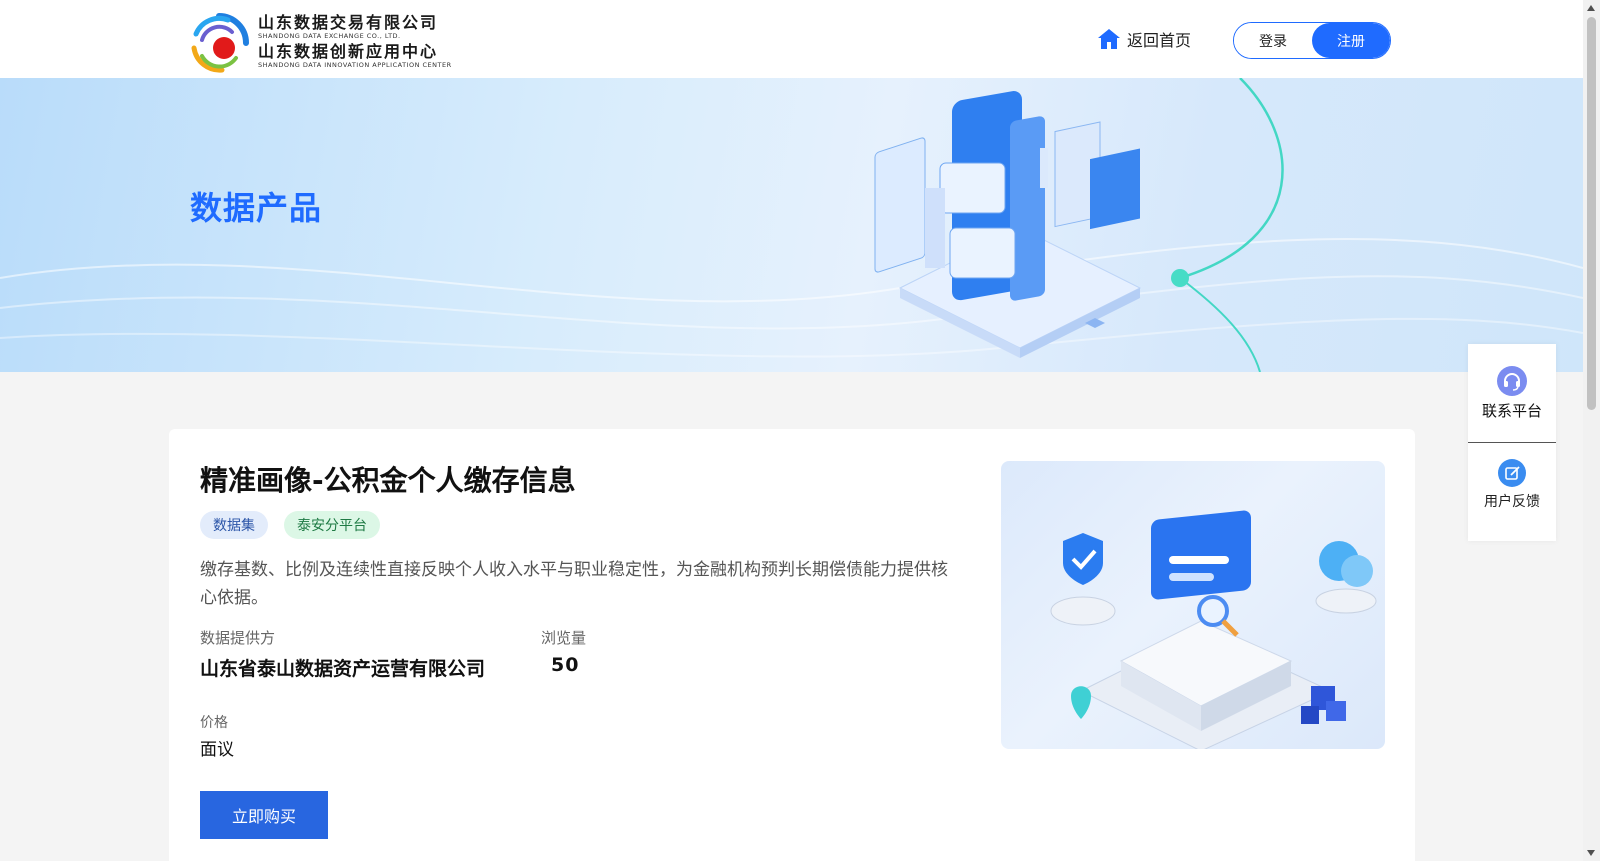 Image resolution: width=1600 pixels, height=861 pixels. I want to click on auth-buttons: 登录 注册, so click(1312, 40).